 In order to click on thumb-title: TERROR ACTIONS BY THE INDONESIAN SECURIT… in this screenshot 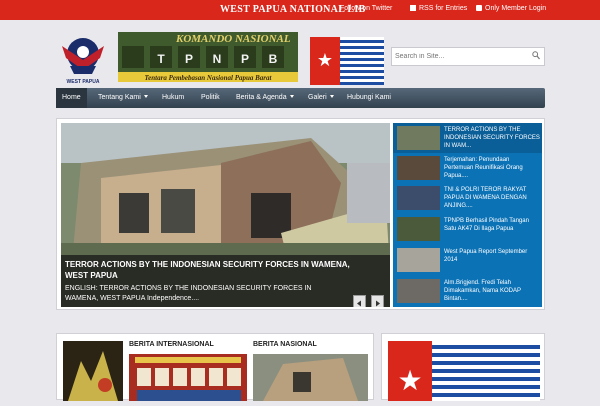, I will do `click(492, 138)`.